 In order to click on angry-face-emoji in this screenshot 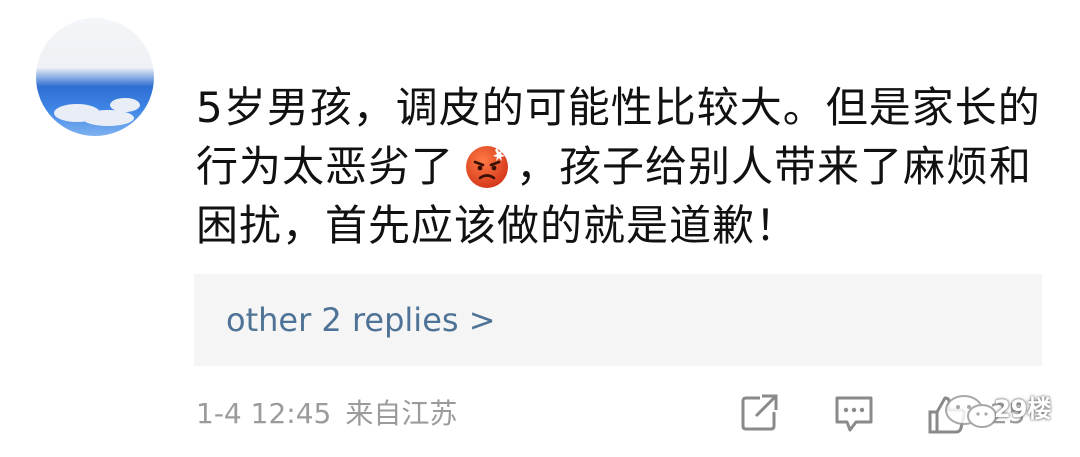, I will do `click(487, 167)`.